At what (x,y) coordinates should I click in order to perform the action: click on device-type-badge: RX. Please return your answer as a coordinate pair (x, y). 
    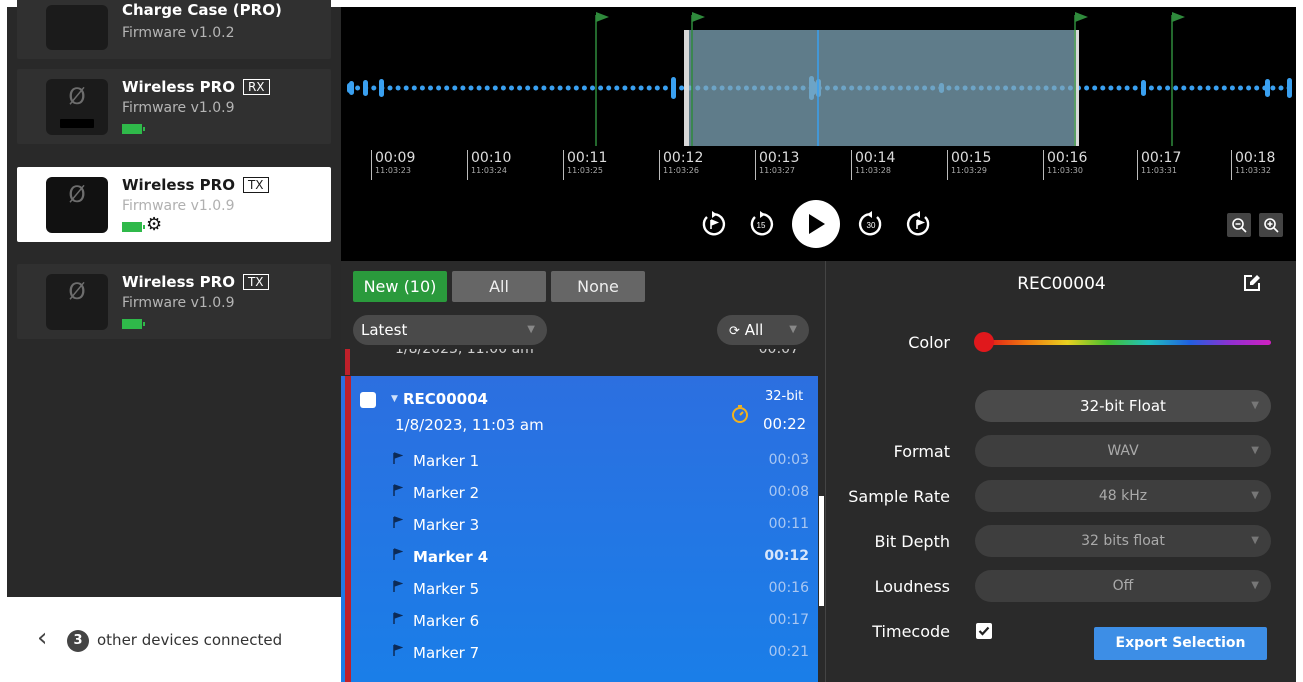
    Looking at the image, I should click on (256, 87).